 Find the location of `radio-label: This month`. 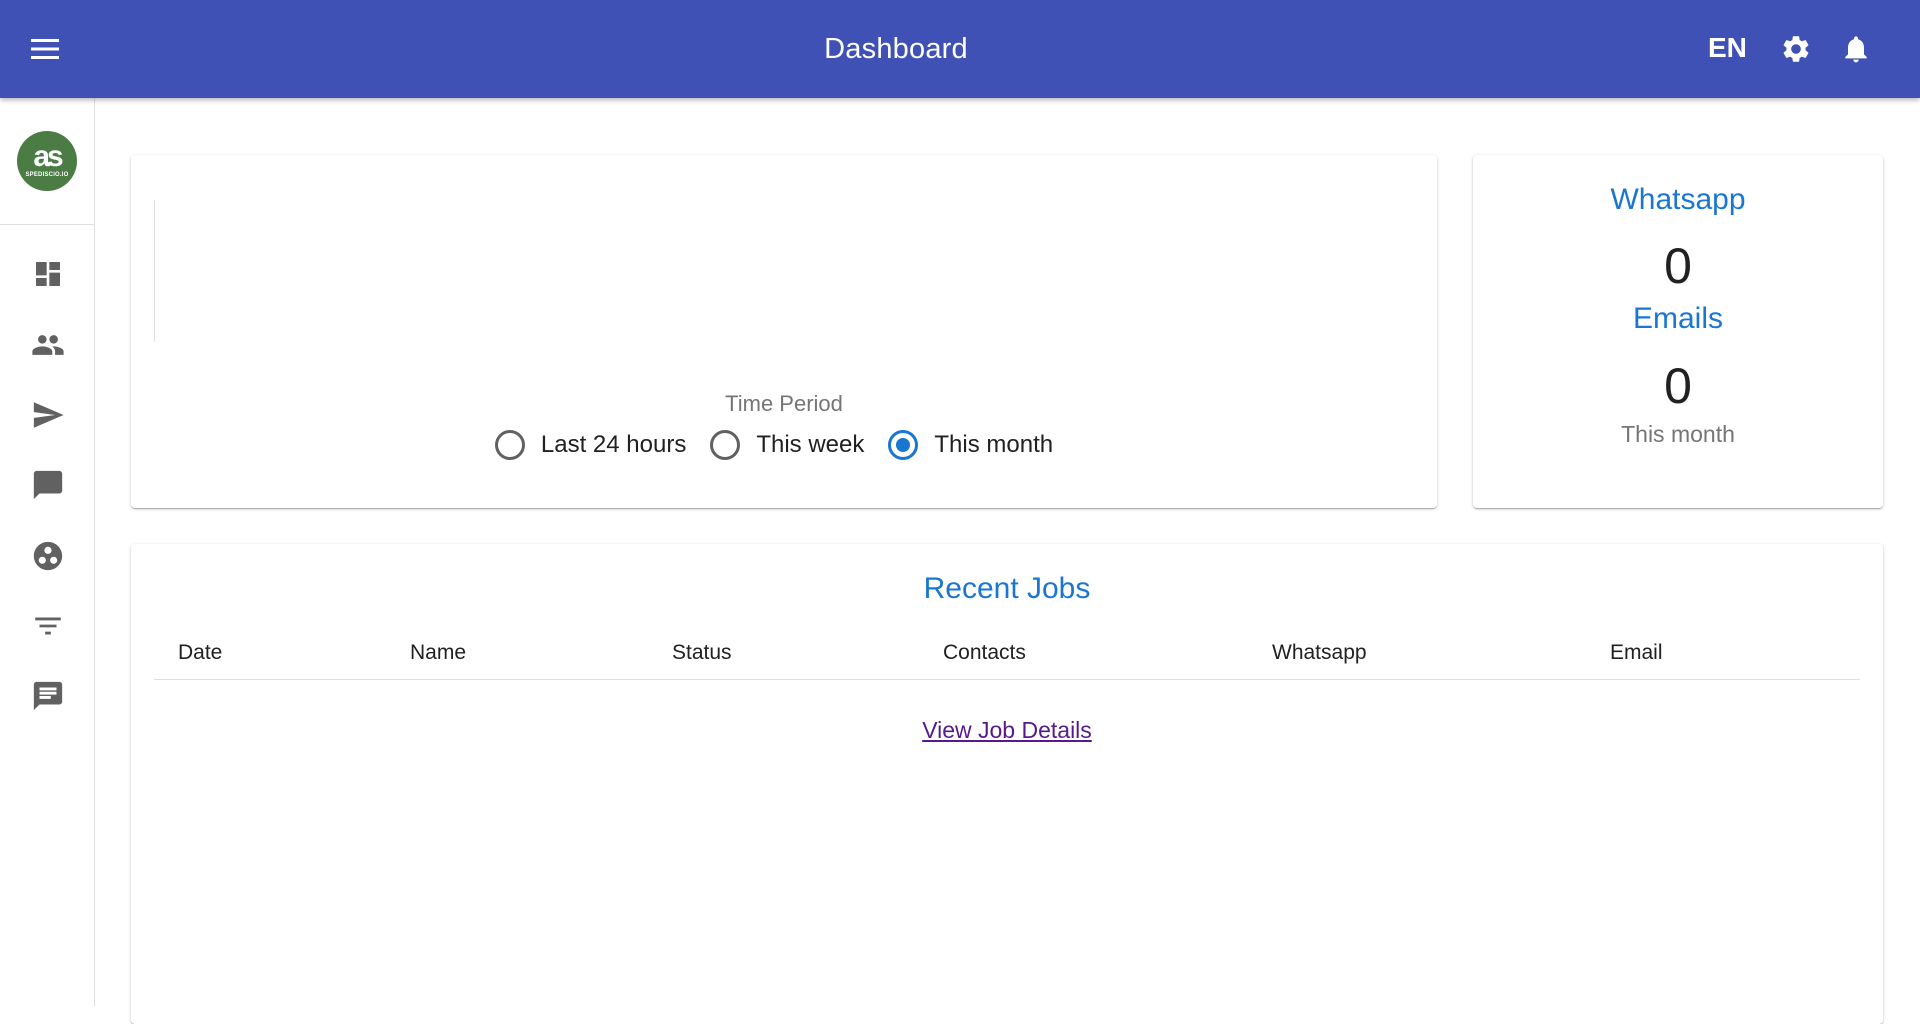

radio-label: This month is located at coordinates (994, 444).